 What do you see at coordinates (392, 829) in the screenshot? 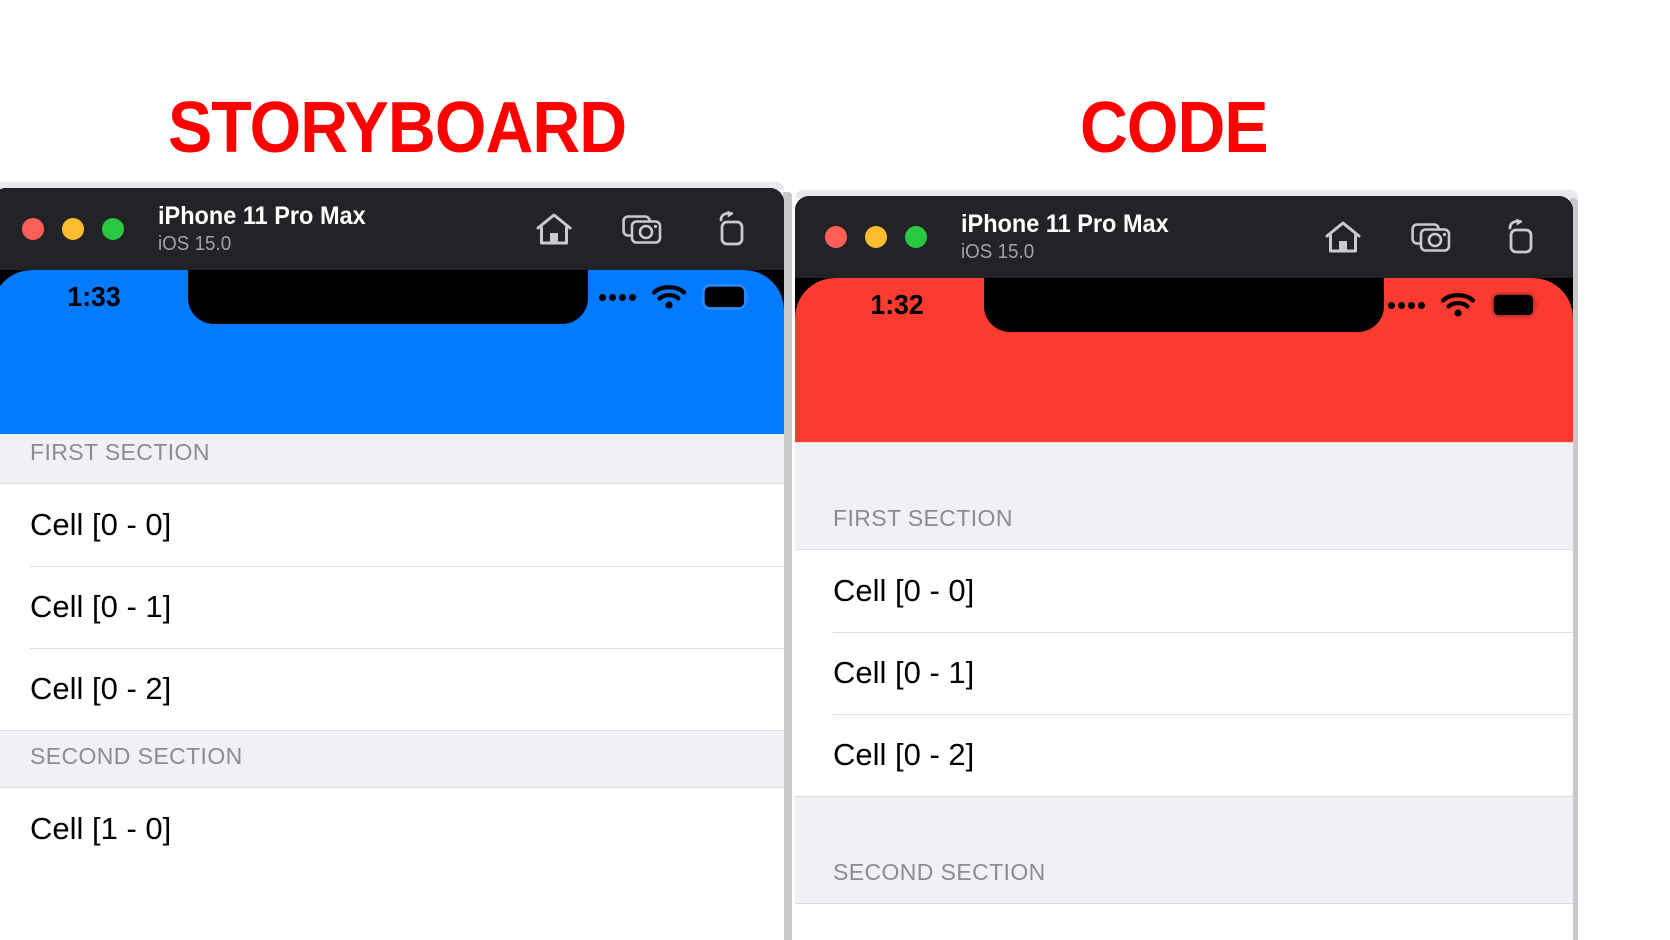
I see `table-row: Cell [1 - 0]` at bounding box center [392, 829].